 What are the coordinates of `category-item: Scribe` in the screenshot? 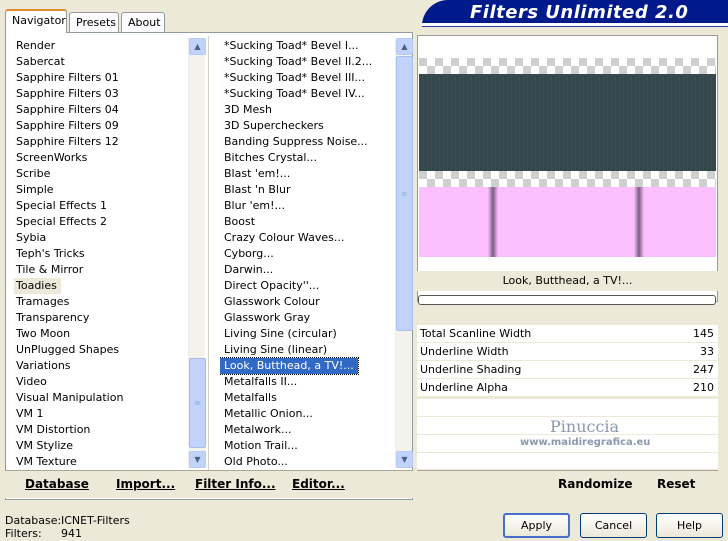 It's located at (100, 174).